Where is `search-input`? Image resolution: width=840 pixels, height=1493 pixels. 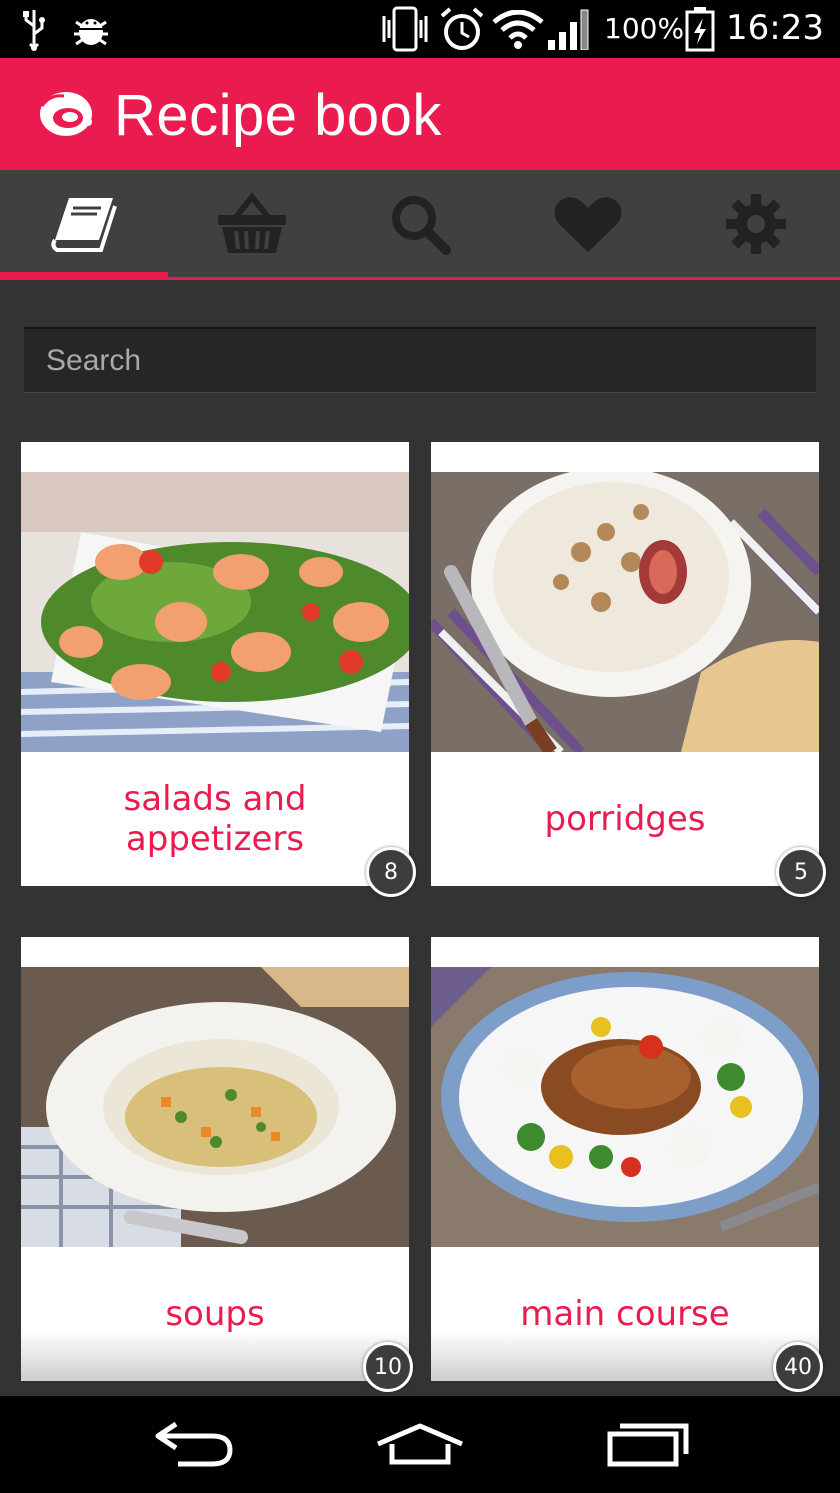 search-input is located at coordinates (420, 360).